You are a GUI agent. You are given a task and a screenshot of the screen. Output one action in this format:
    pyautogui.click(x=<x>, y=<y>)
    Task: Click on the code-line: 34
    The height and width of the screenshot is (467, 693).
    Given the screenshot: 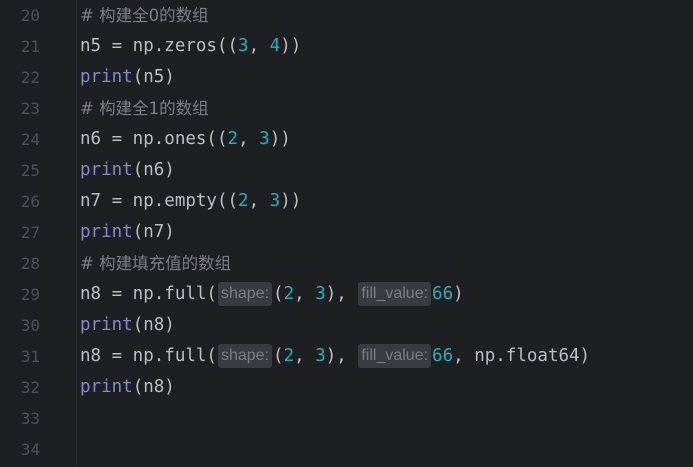 What is the action you would take?
    pyautogui.click(x=346, y=449)
    